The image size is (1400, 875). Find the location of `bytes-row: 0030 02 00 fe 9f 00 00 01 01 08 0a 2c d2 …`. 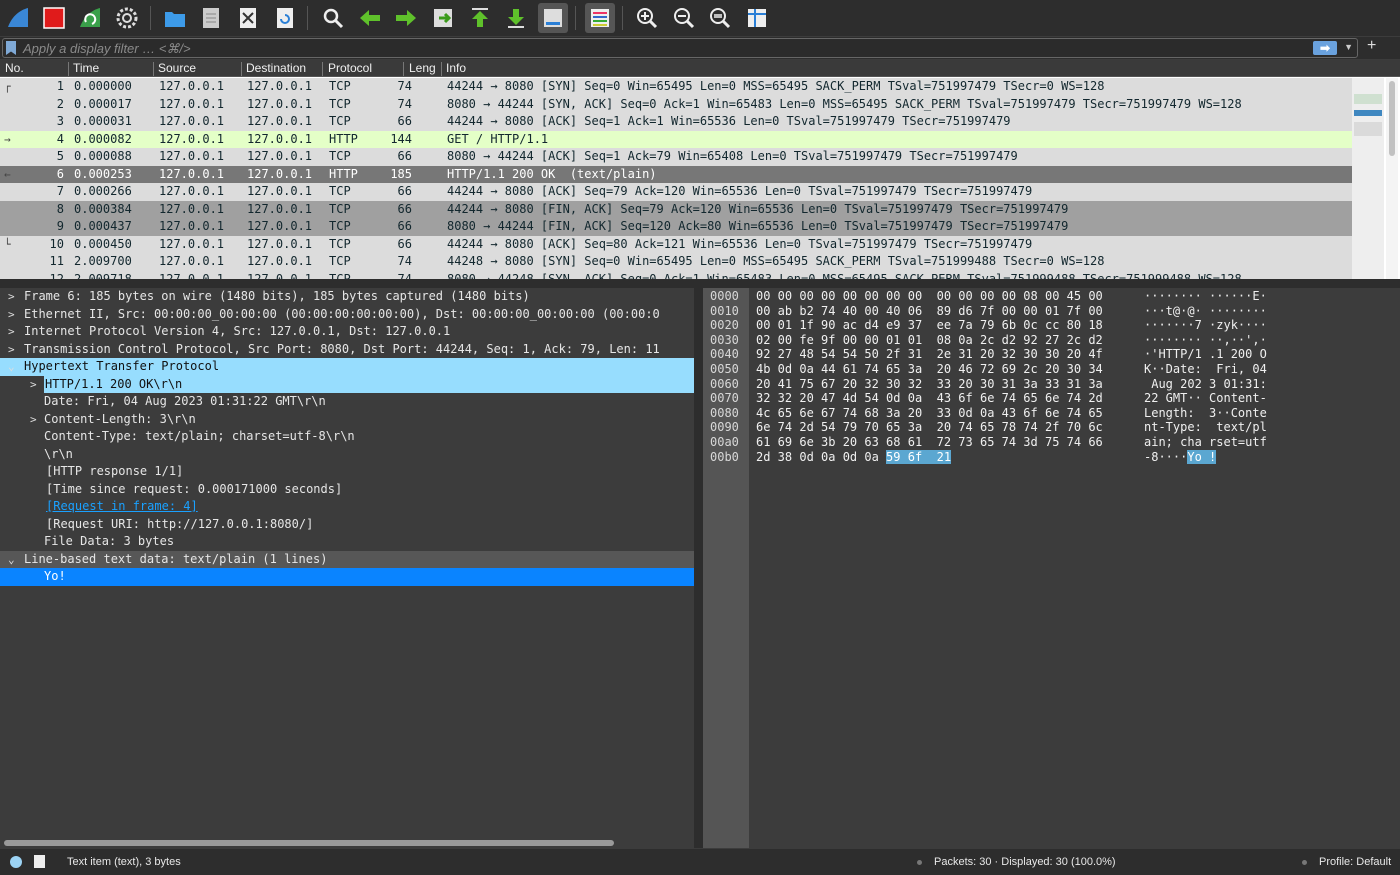

bytes-row: 0030 02 00 fe 9f 00 00 01 01 08 0a 2c d2 … is located at coordinates (1051, 340).